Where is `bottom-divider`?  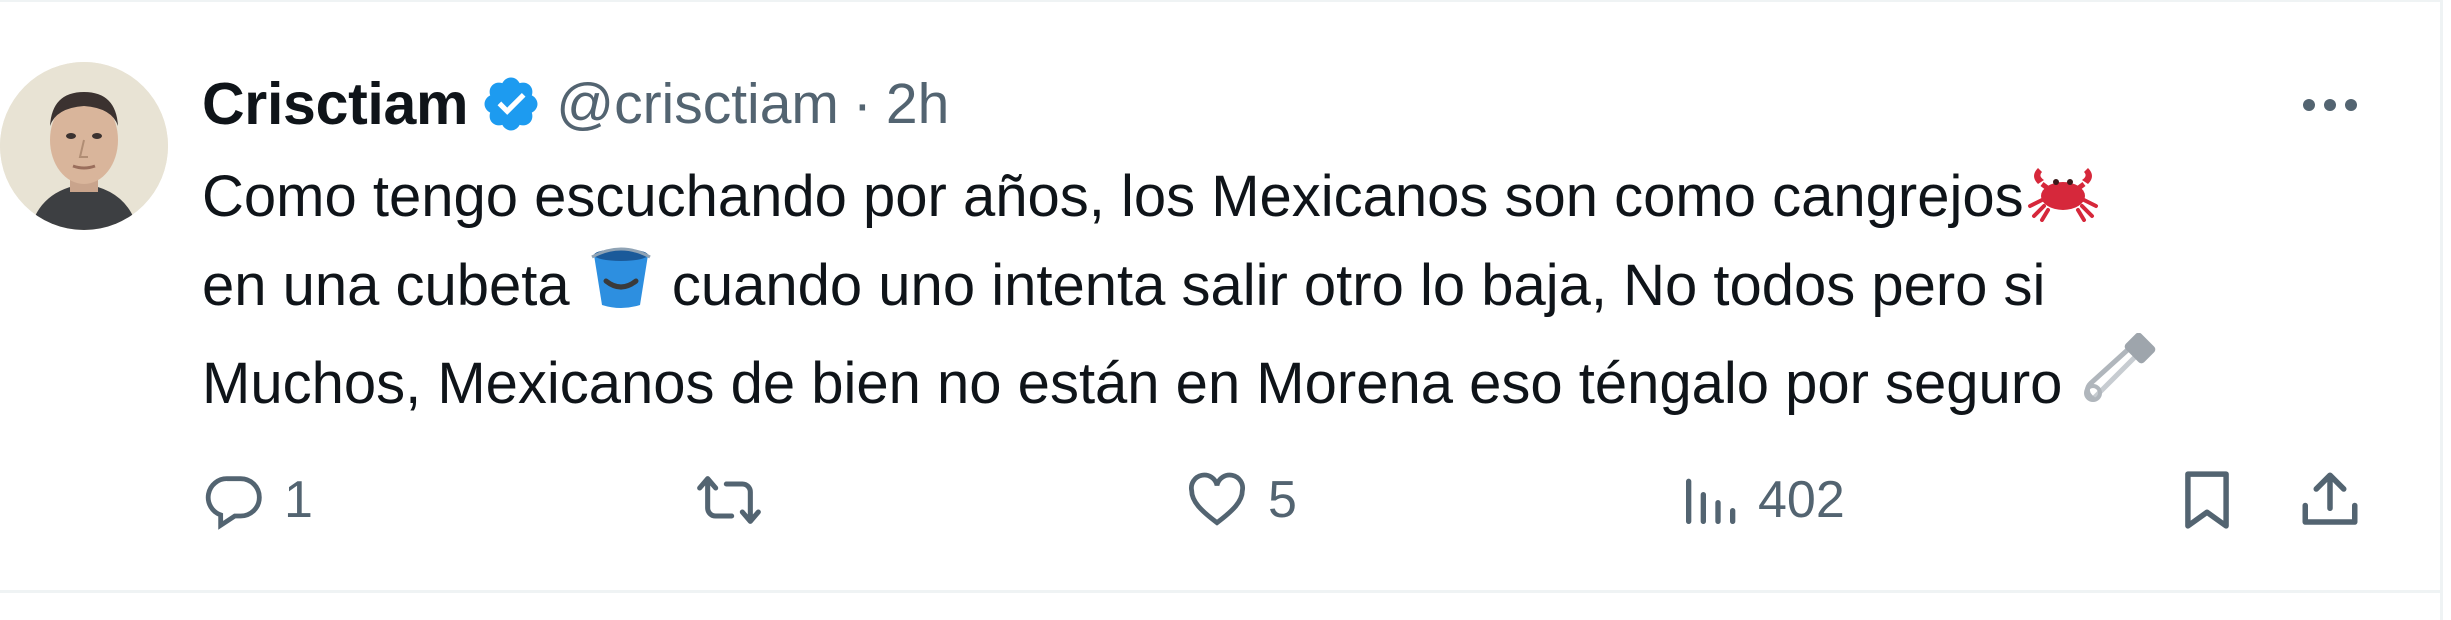
bottom-divider is located at coordinates (1220, 591).